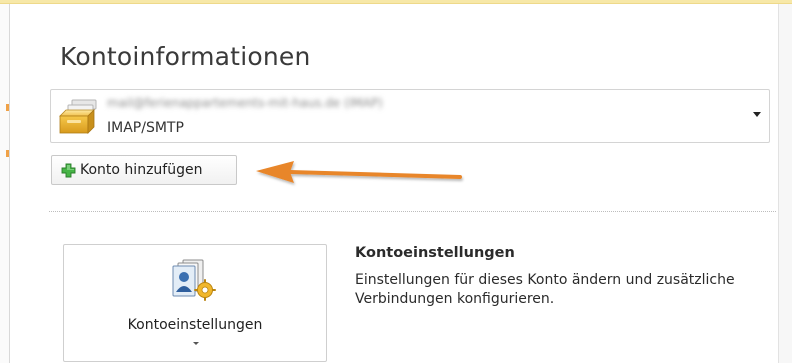 The image size is (792, 363). What do you see at coordinates (195, 303) in the screenshot?
I see `account-settings-button: Kontoeinstellungen` at bounding box center [195, 303].